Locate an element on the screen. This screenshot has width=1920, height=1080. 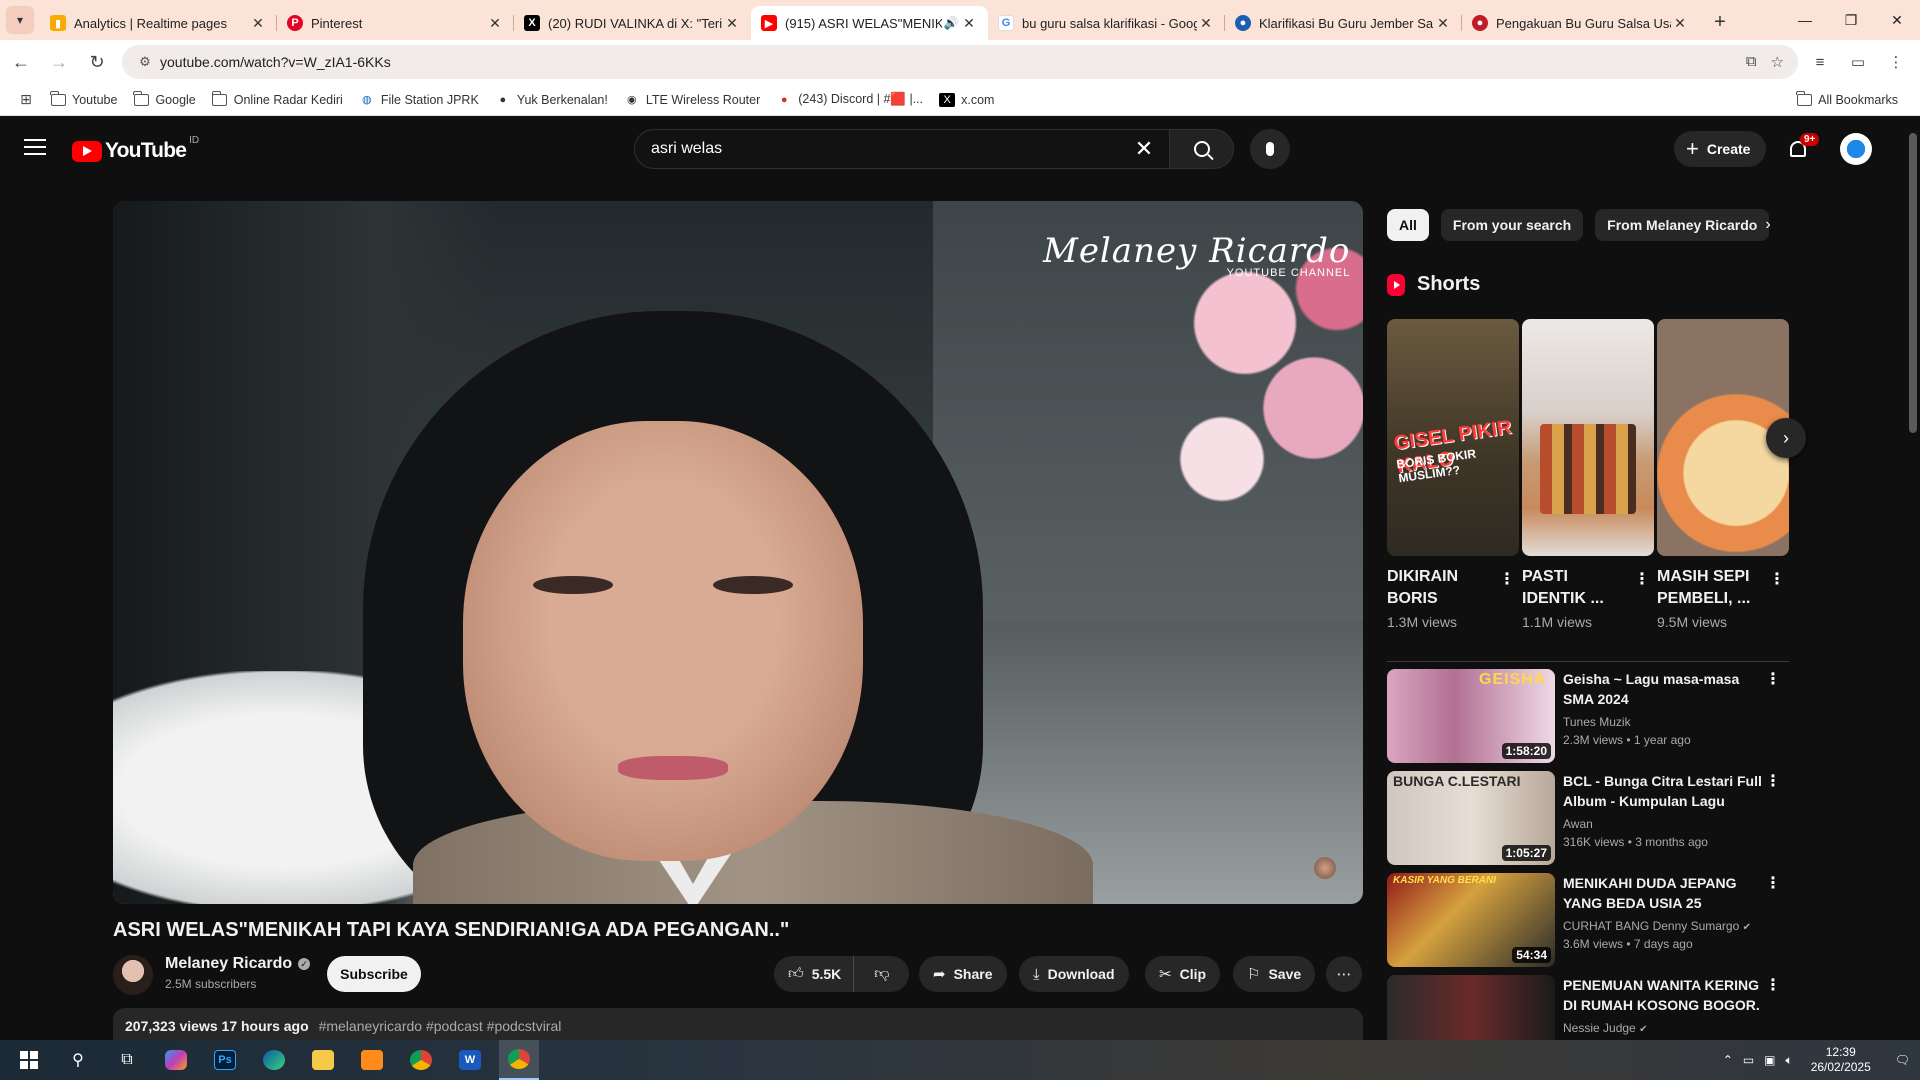
start-button is located at coordinates (29, 1060).